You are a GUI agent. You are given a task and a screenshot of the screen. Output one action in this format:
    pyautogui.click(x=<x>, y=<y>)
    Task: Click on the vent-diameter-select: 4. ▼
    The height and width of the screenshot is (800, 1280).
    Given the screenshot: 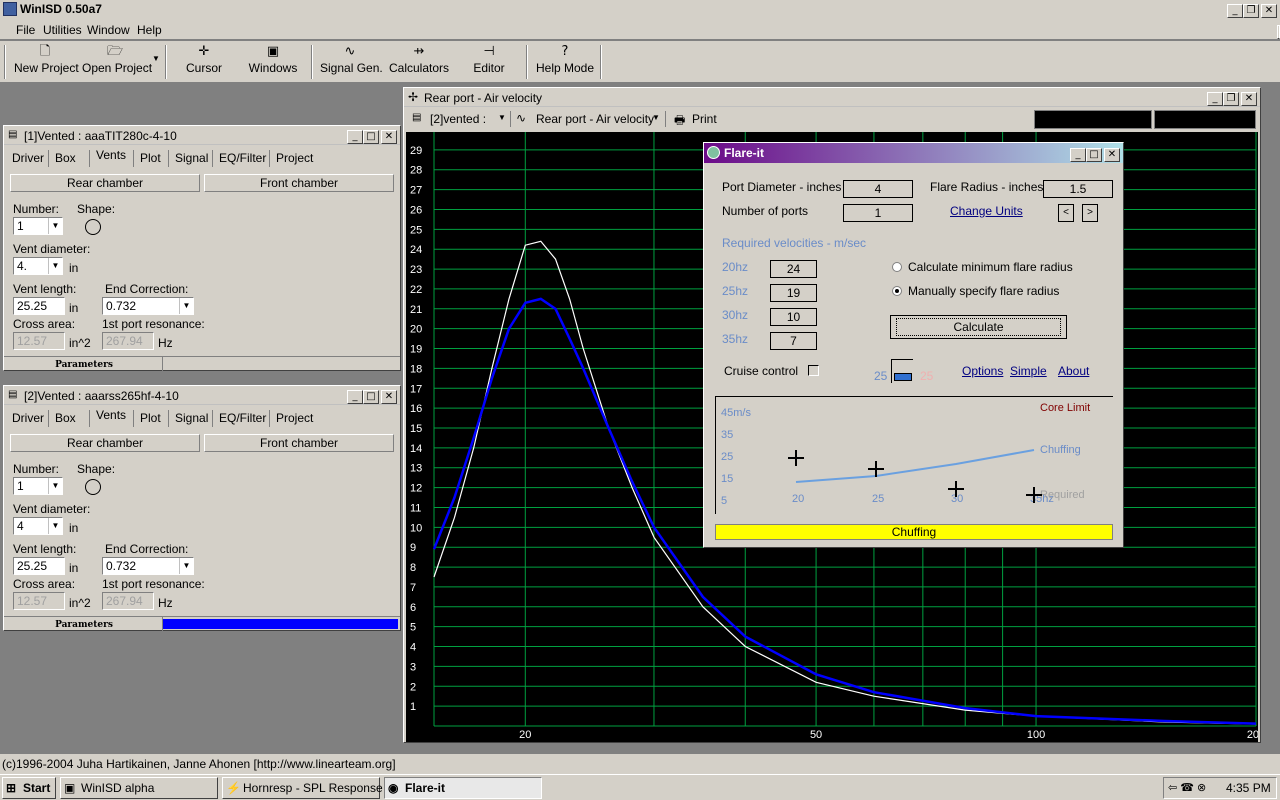 What is the action you would take?
    pyautogui.click(x=38, y=266)
    